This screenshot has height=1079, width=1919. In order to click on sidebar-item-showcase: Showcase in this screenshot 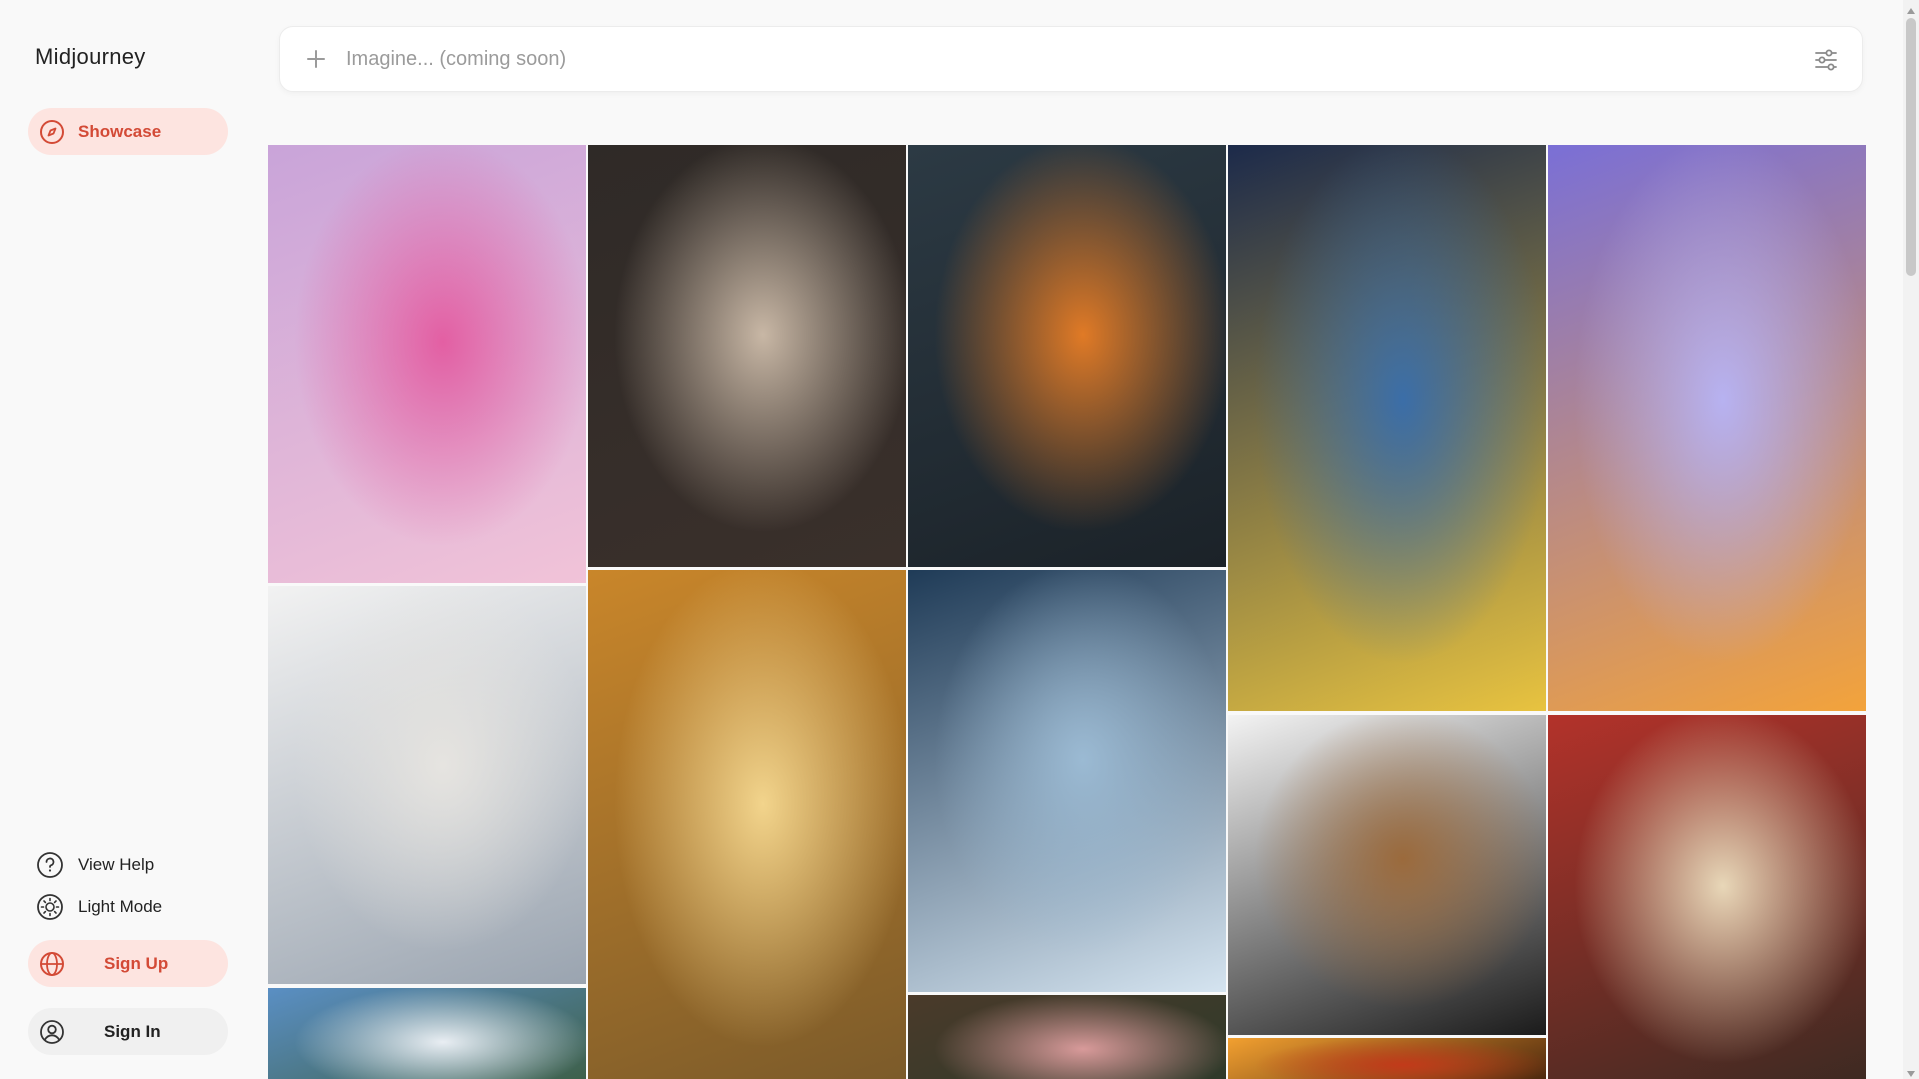, I will do `click(128, 131)`.